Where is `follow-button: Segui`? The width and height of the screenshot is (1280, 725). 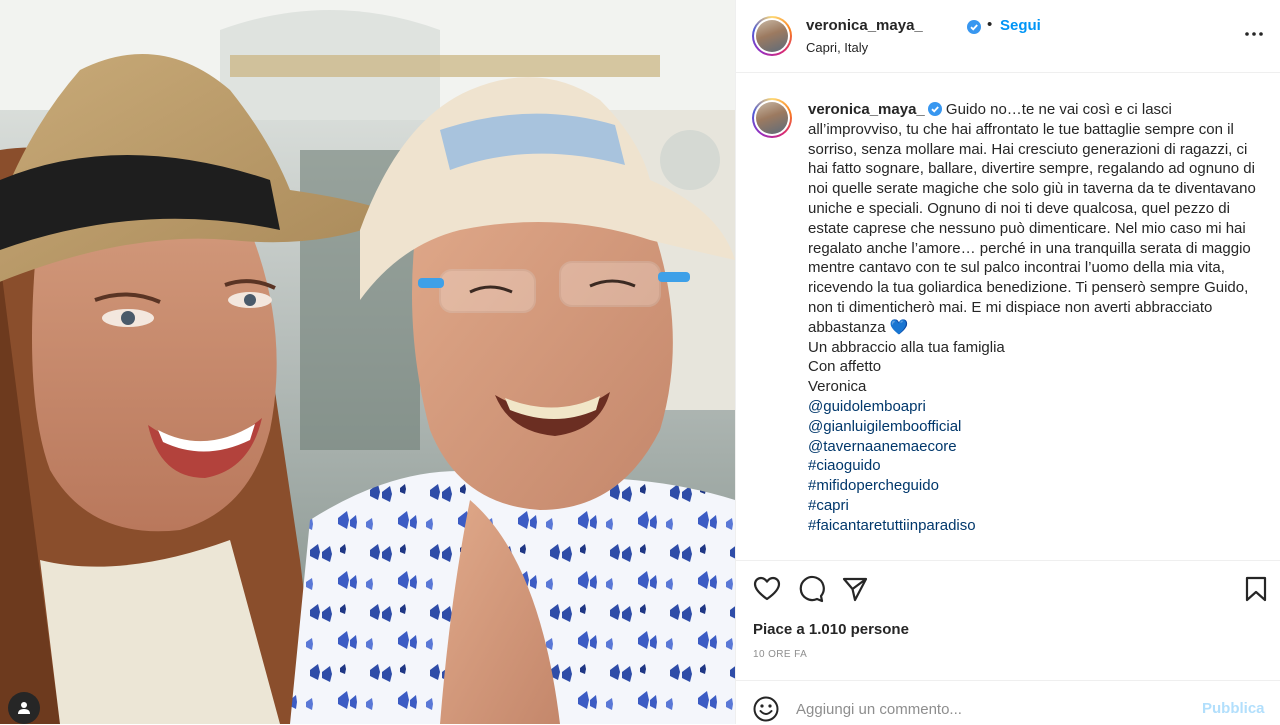 follow-button: Segui is located at coordinates (1020, 25).